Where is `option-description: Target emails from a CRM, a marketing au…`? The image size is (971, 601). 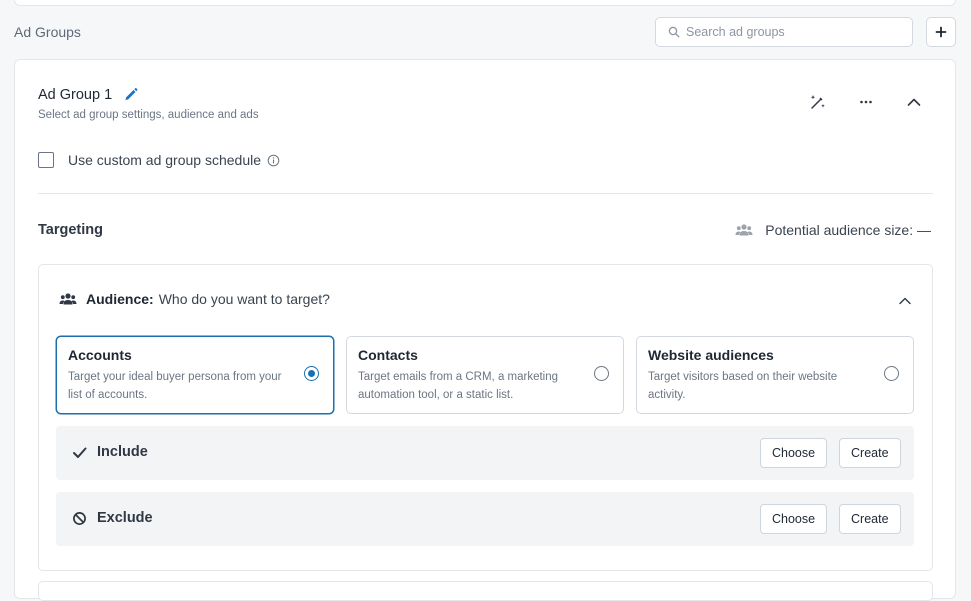 option-description: Target emails from a CRM, a marketing au… is located at coordinates (458, 386).